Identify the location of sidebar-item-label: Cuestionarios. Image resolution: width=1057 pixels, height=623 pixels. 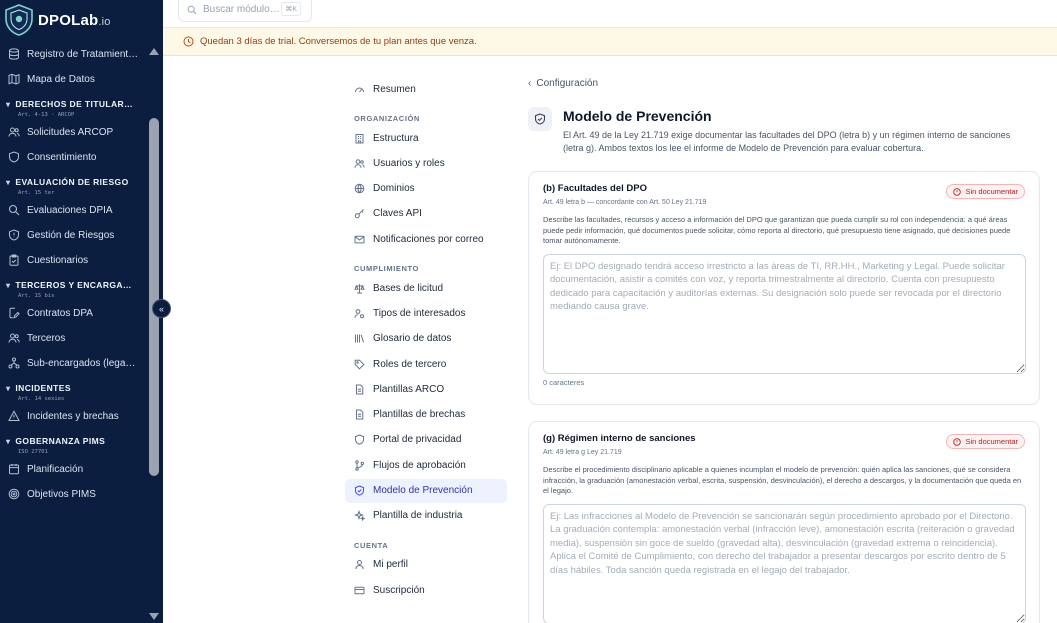
(58, 260).